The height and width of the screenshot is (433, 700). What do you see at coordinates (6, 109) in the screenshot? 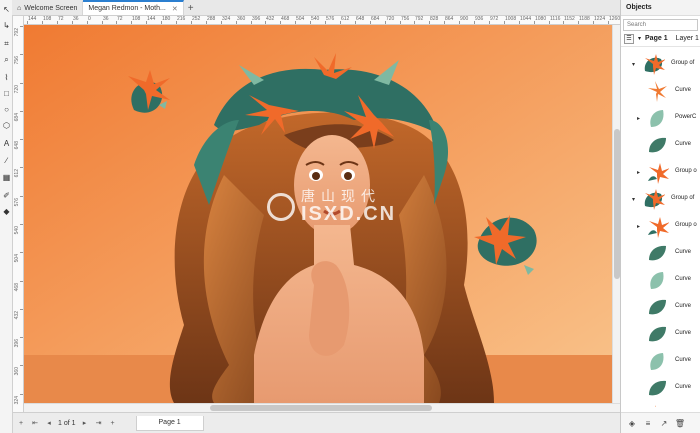
I see `ellipse-tool-icon: ○` at bounding box center [6, 109].